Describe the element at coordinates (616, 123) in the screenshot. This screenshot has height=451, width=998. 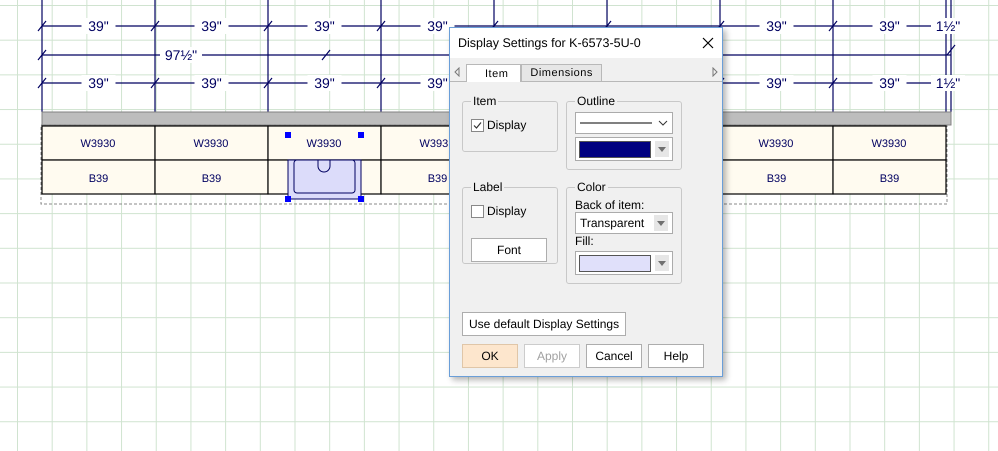
I see `line-style-icon` at that location.